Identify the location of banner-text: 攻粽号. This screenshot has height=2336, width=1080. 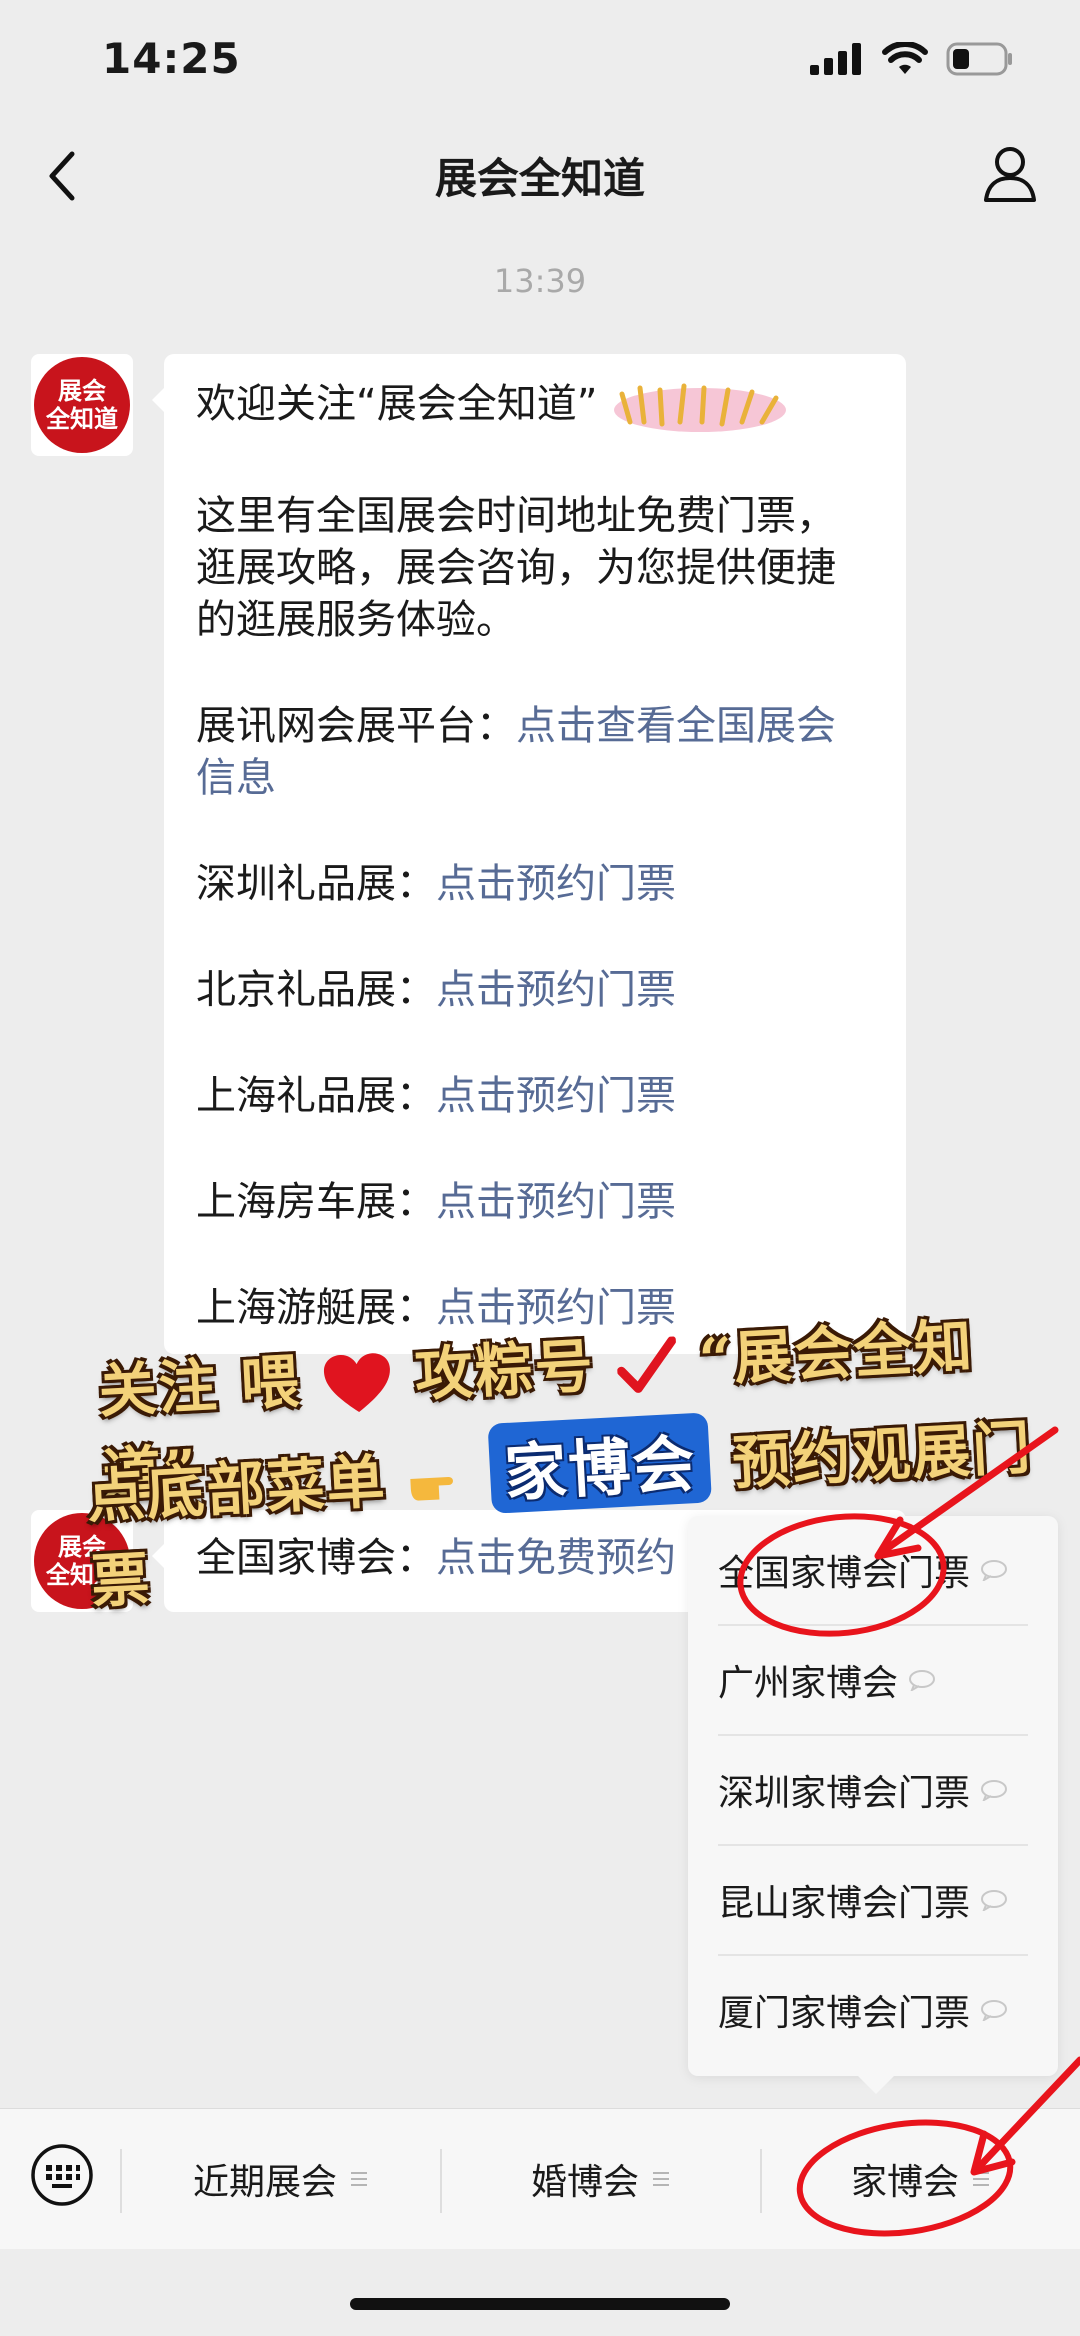
(505, 1370).